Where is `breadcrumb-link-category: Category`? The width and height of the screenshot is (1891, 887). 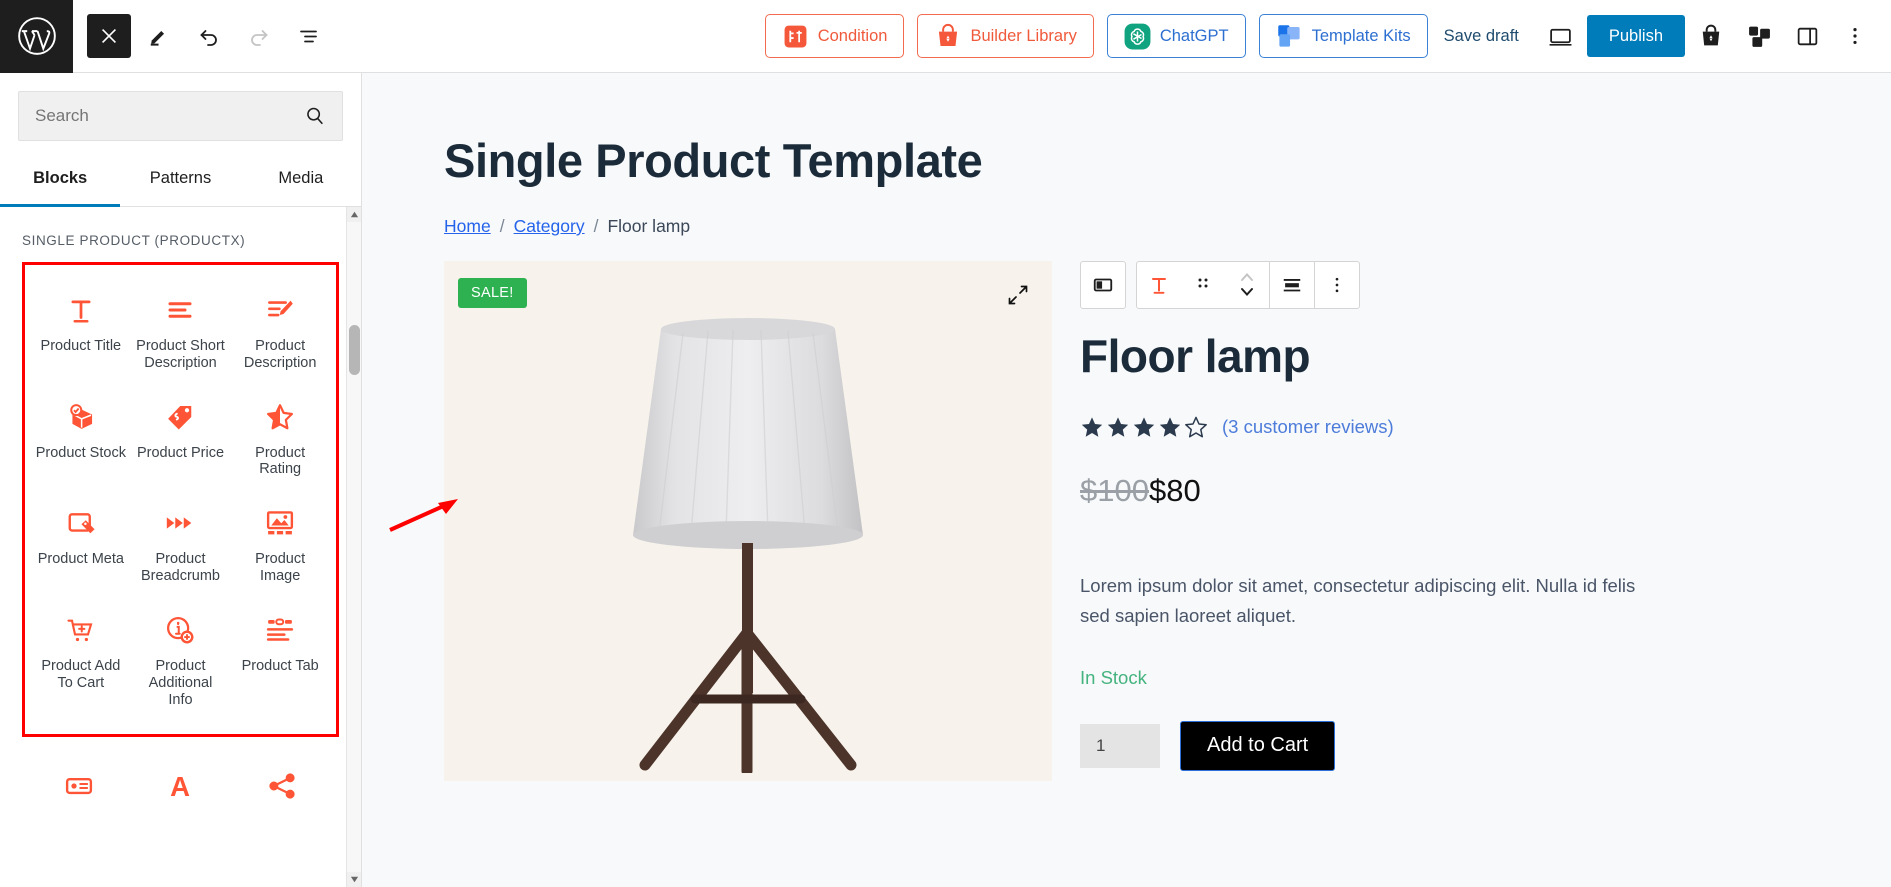 breadcrumb-link-category: Category is located at coordinates (549, 226).